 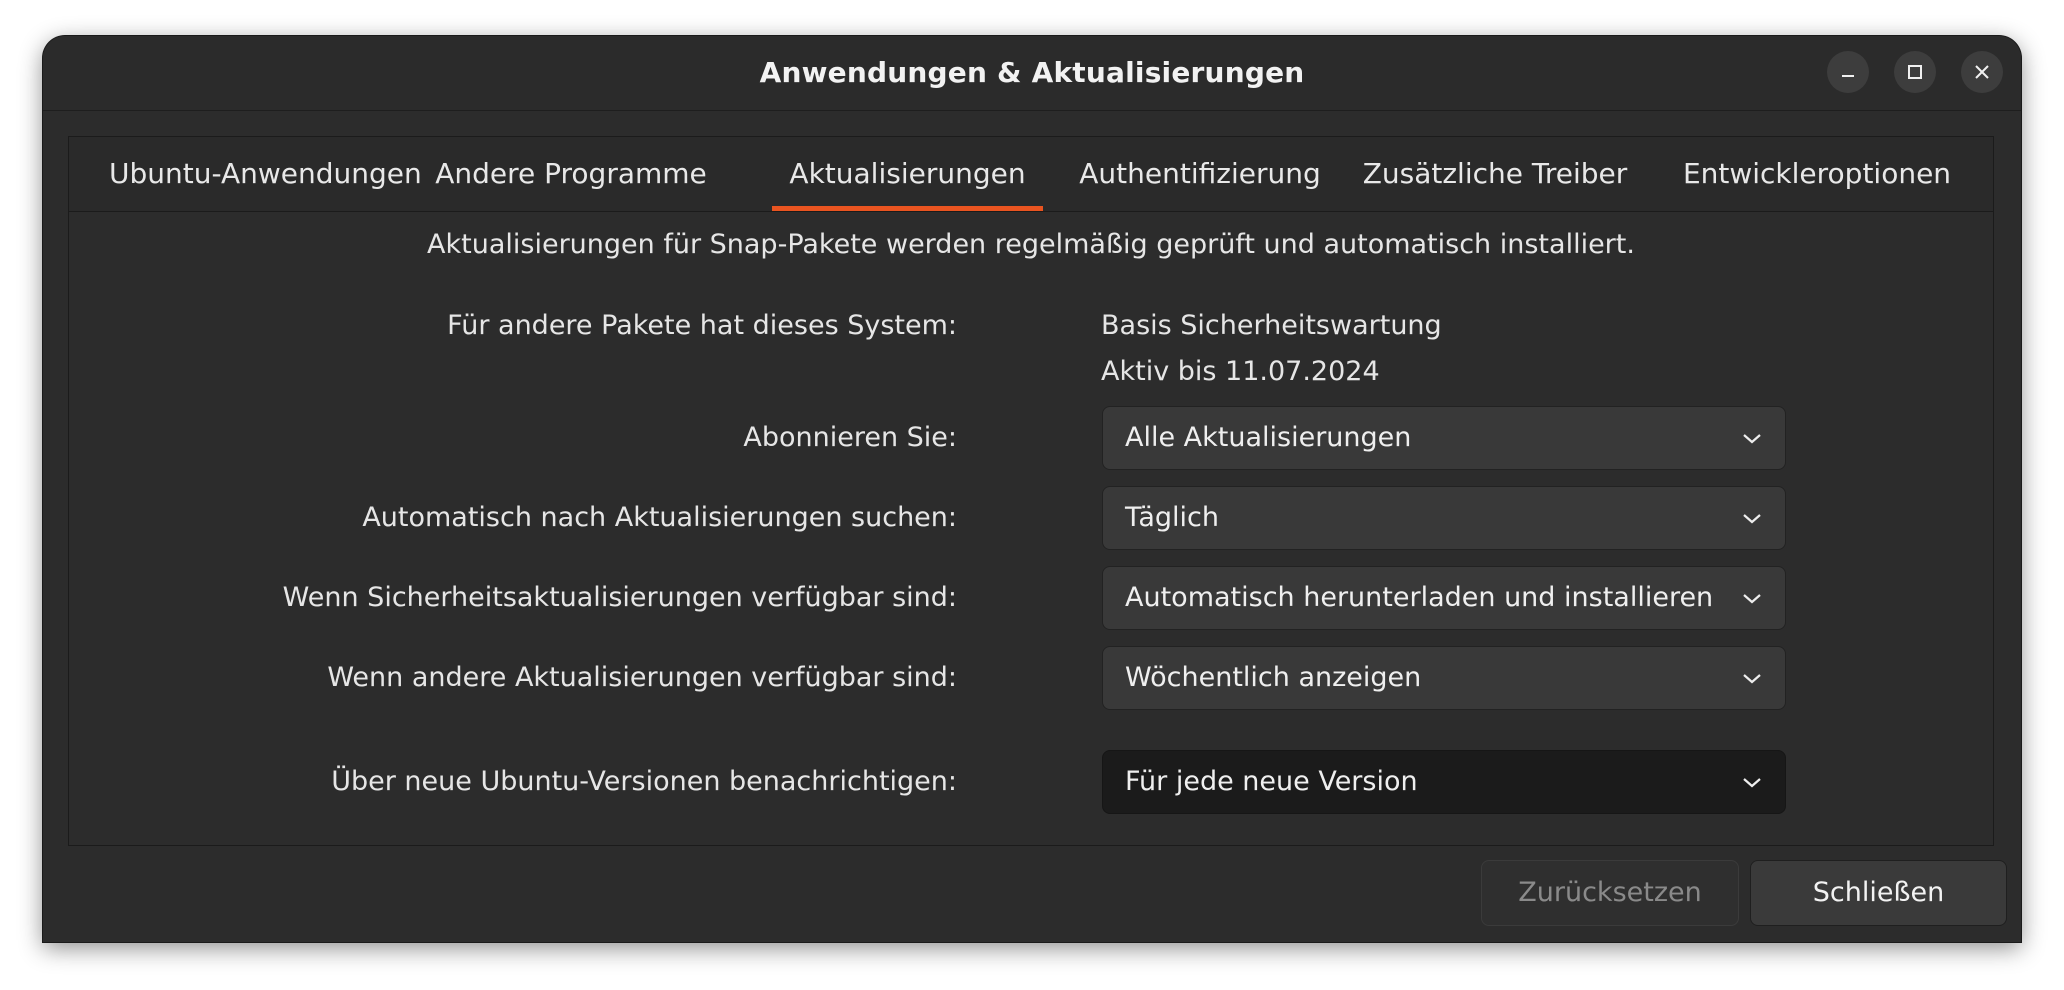 I want to click on tab-aktualisierungen: Aktualisierungen, so click(x=907, y=174).